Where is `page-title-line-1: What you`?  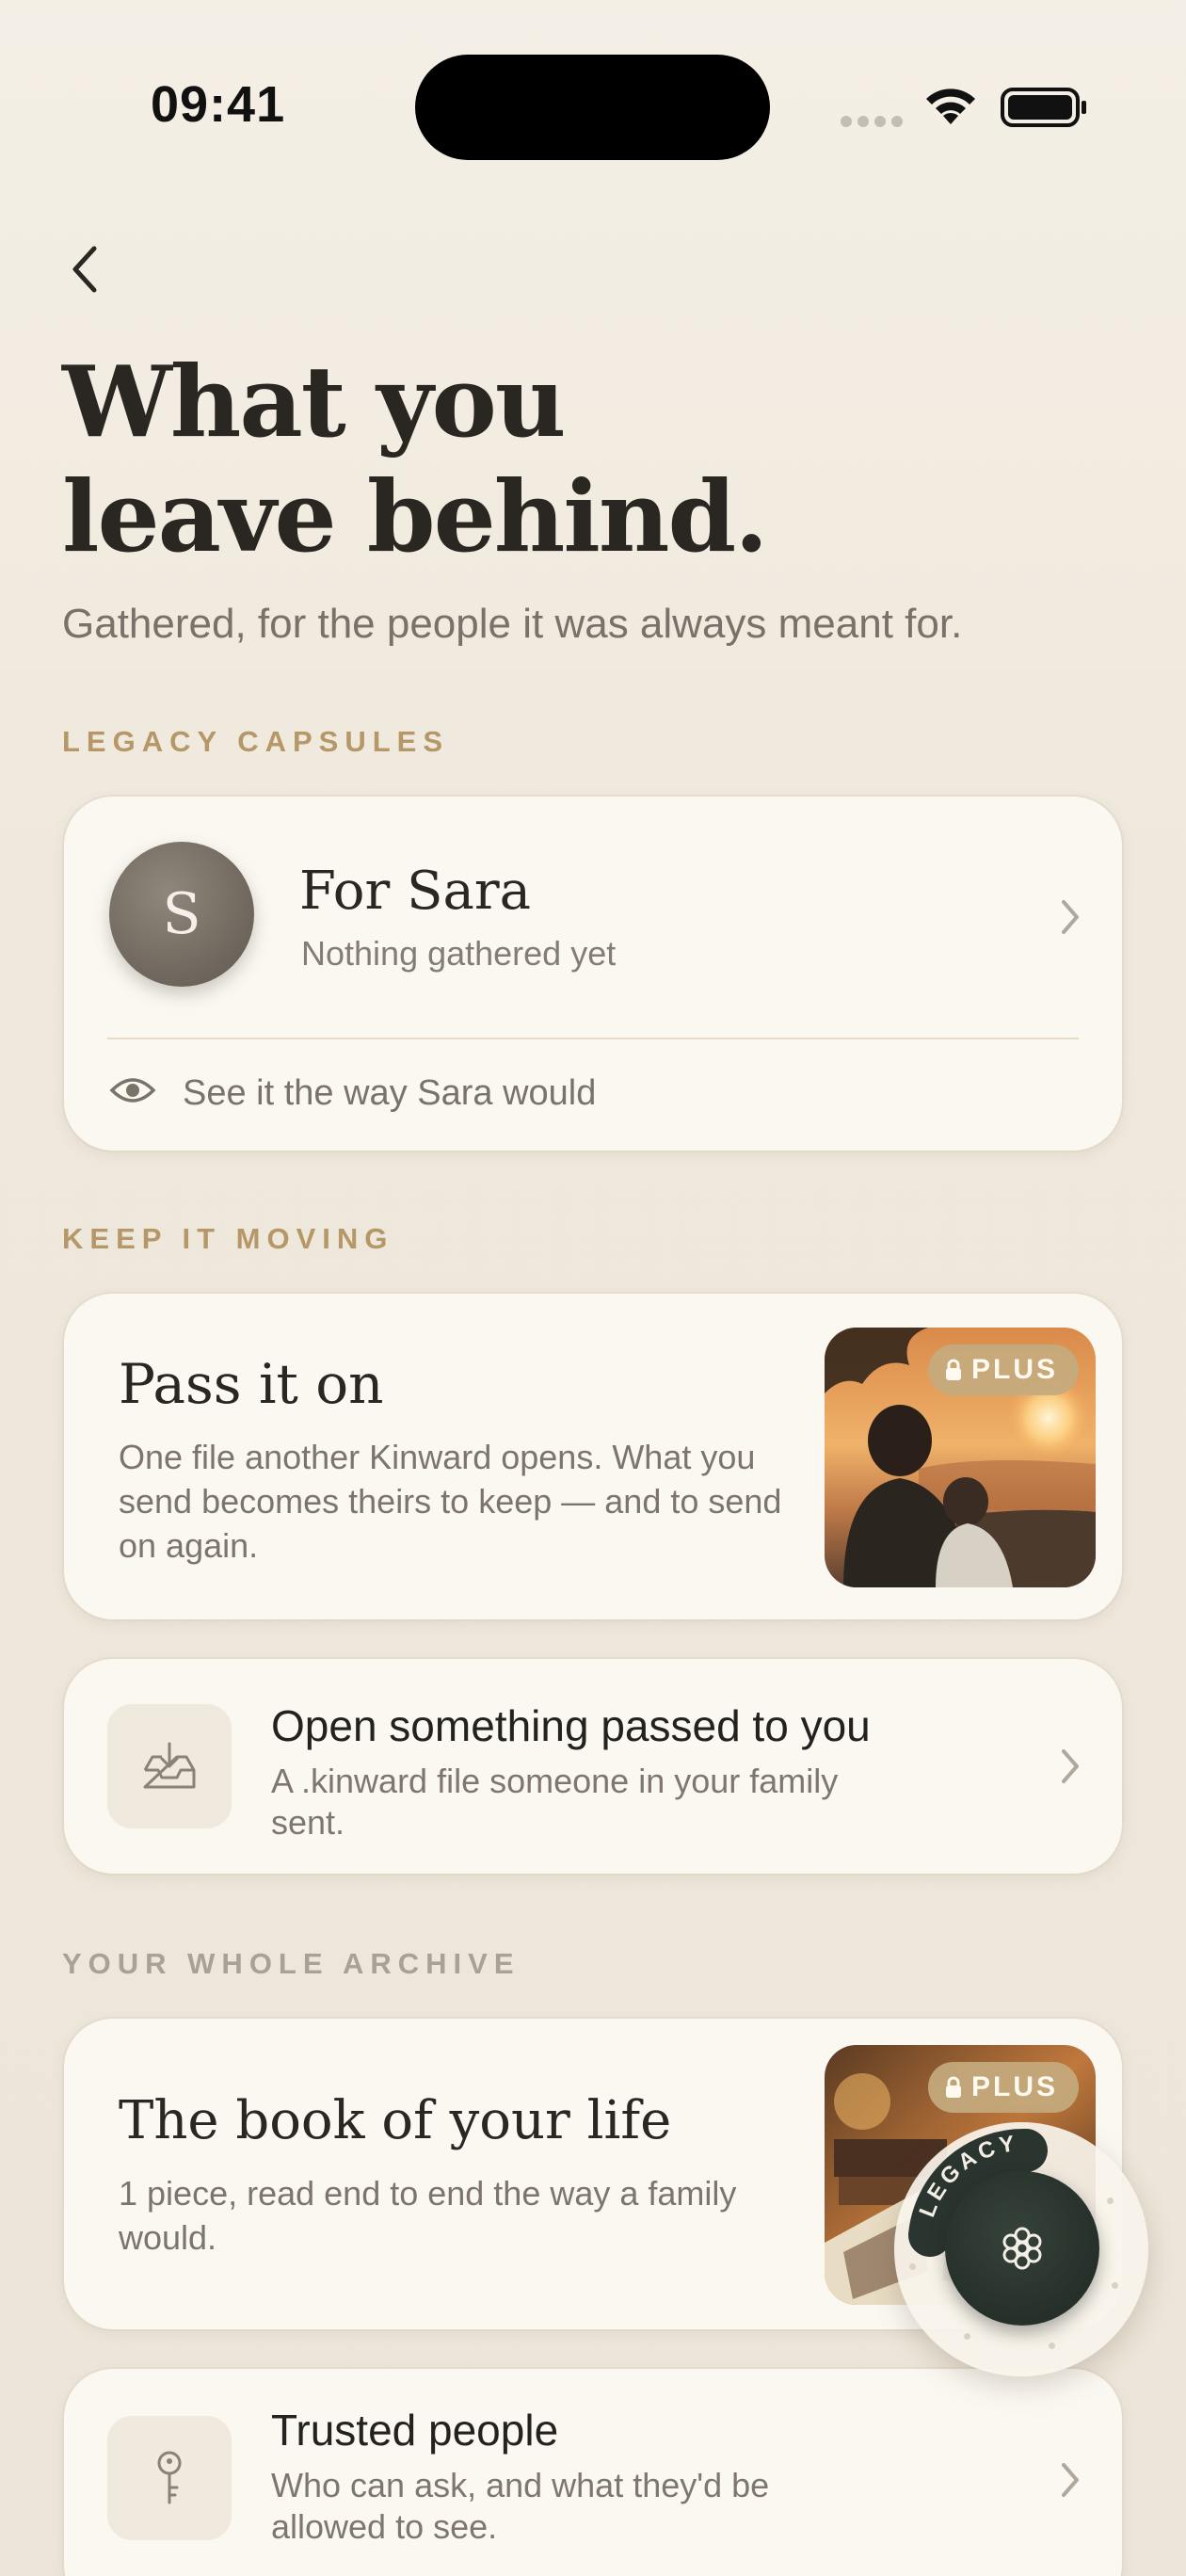
page-title-line-1: What you is located at coordinates (314, 401).